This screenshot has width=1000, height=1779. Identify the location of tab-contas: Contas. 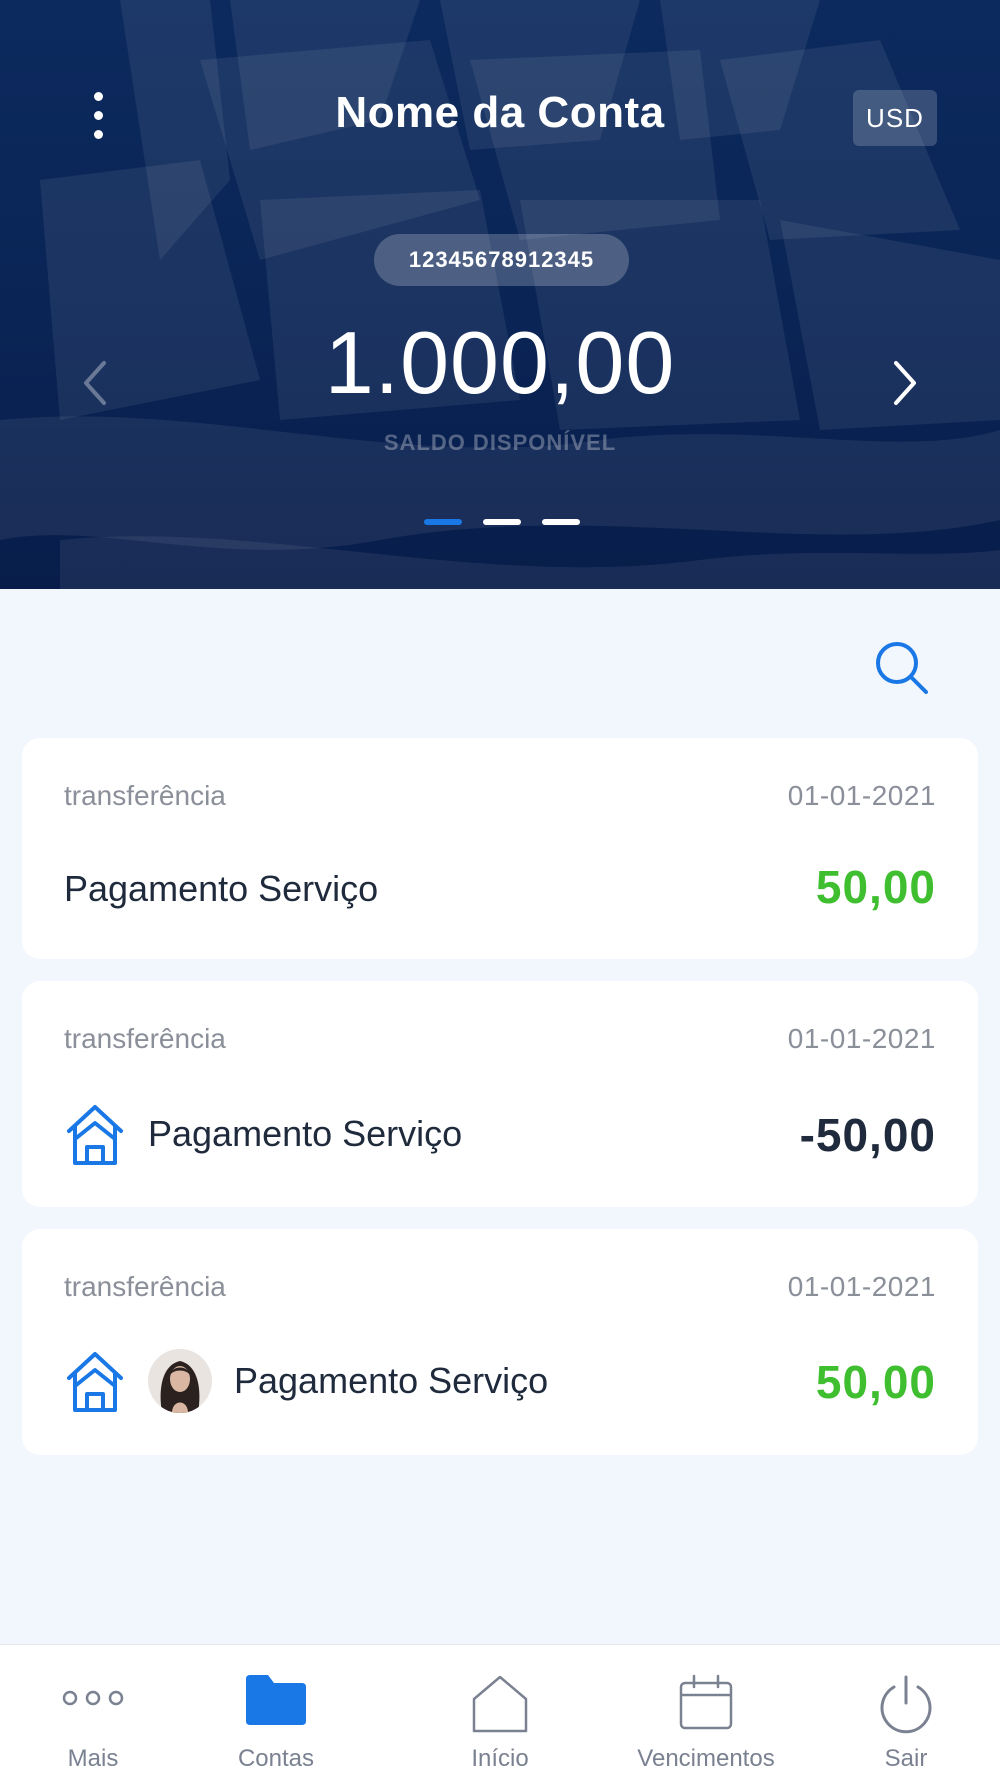
(276, 1712).